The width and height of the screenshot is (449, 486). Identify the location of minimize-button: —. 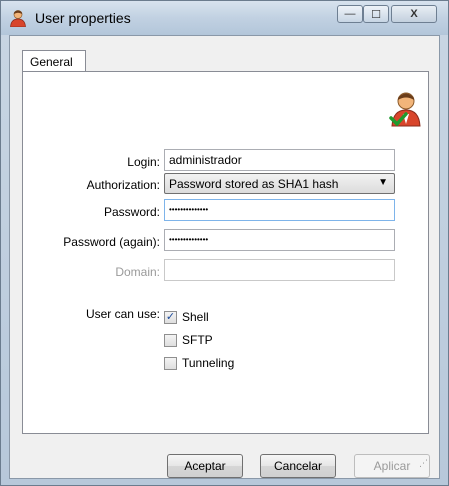
(350, 14).